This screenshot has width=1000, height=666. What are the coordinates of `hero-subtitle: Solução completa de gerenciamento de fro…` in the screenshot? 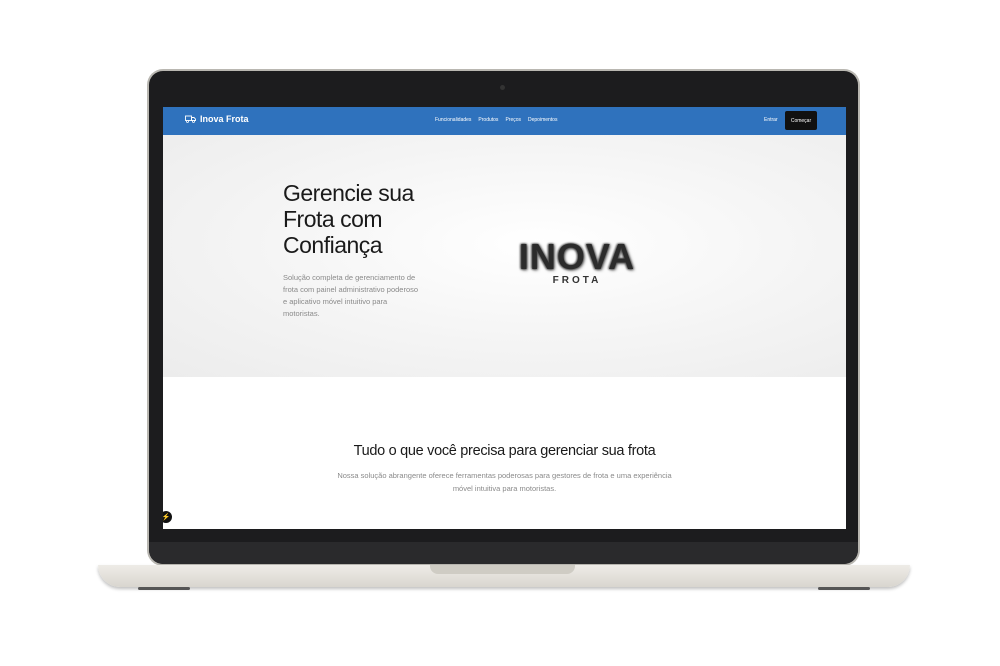 It's located at (351, 295).